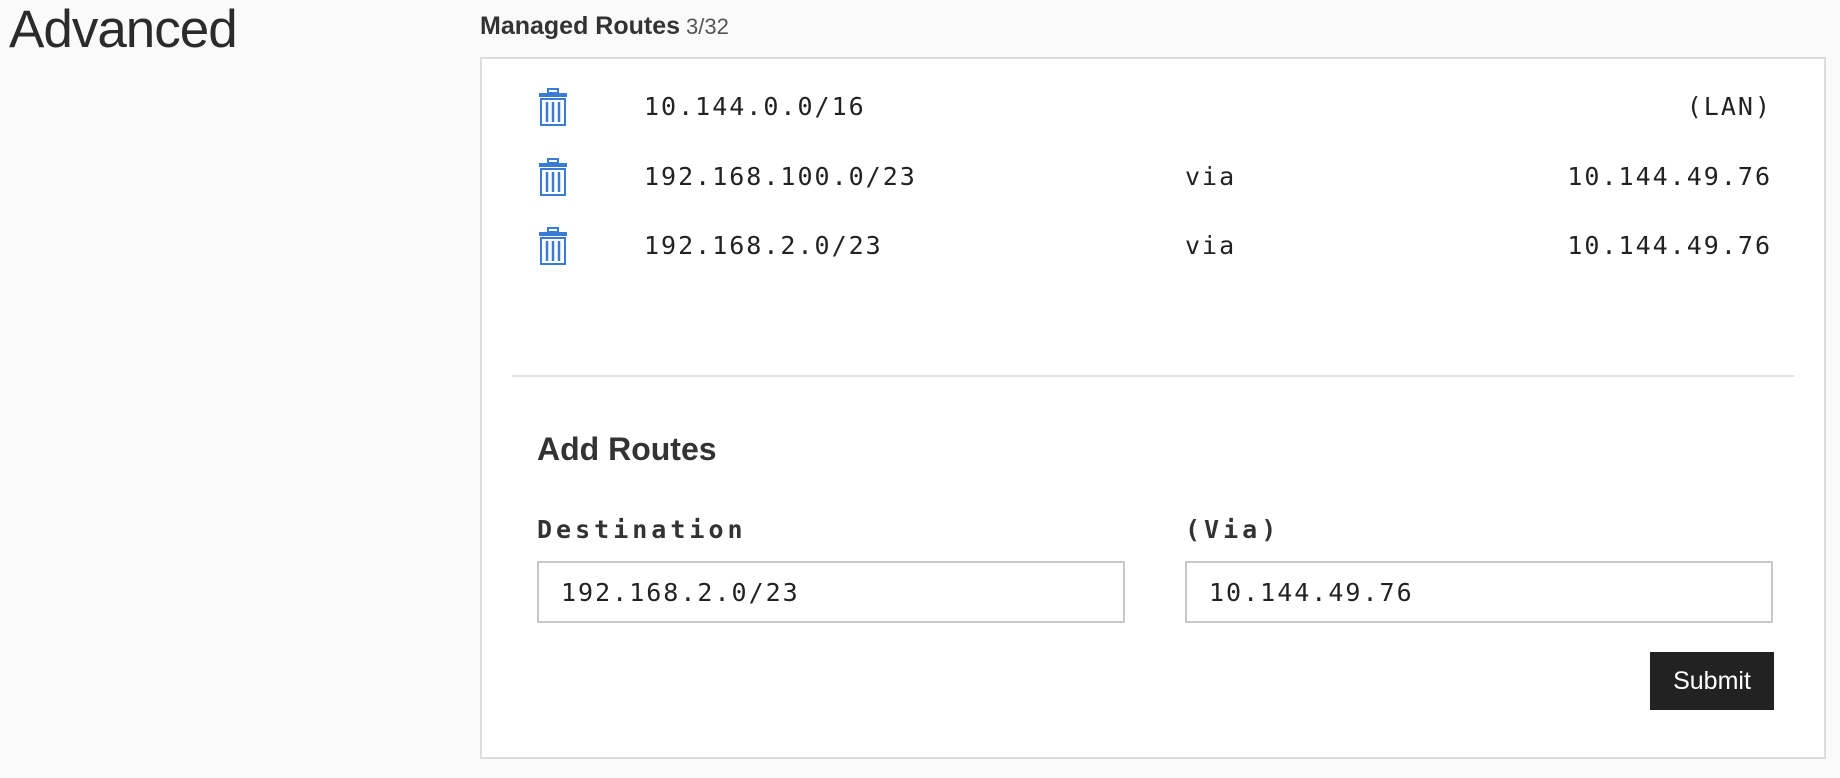 Image resolution: width=1840 pixels, height=778 pixels. What do you see at coordinates (1712, 681) in the screenshot?
I see `submit-button: Submit` at bounding box center [1712, 681].